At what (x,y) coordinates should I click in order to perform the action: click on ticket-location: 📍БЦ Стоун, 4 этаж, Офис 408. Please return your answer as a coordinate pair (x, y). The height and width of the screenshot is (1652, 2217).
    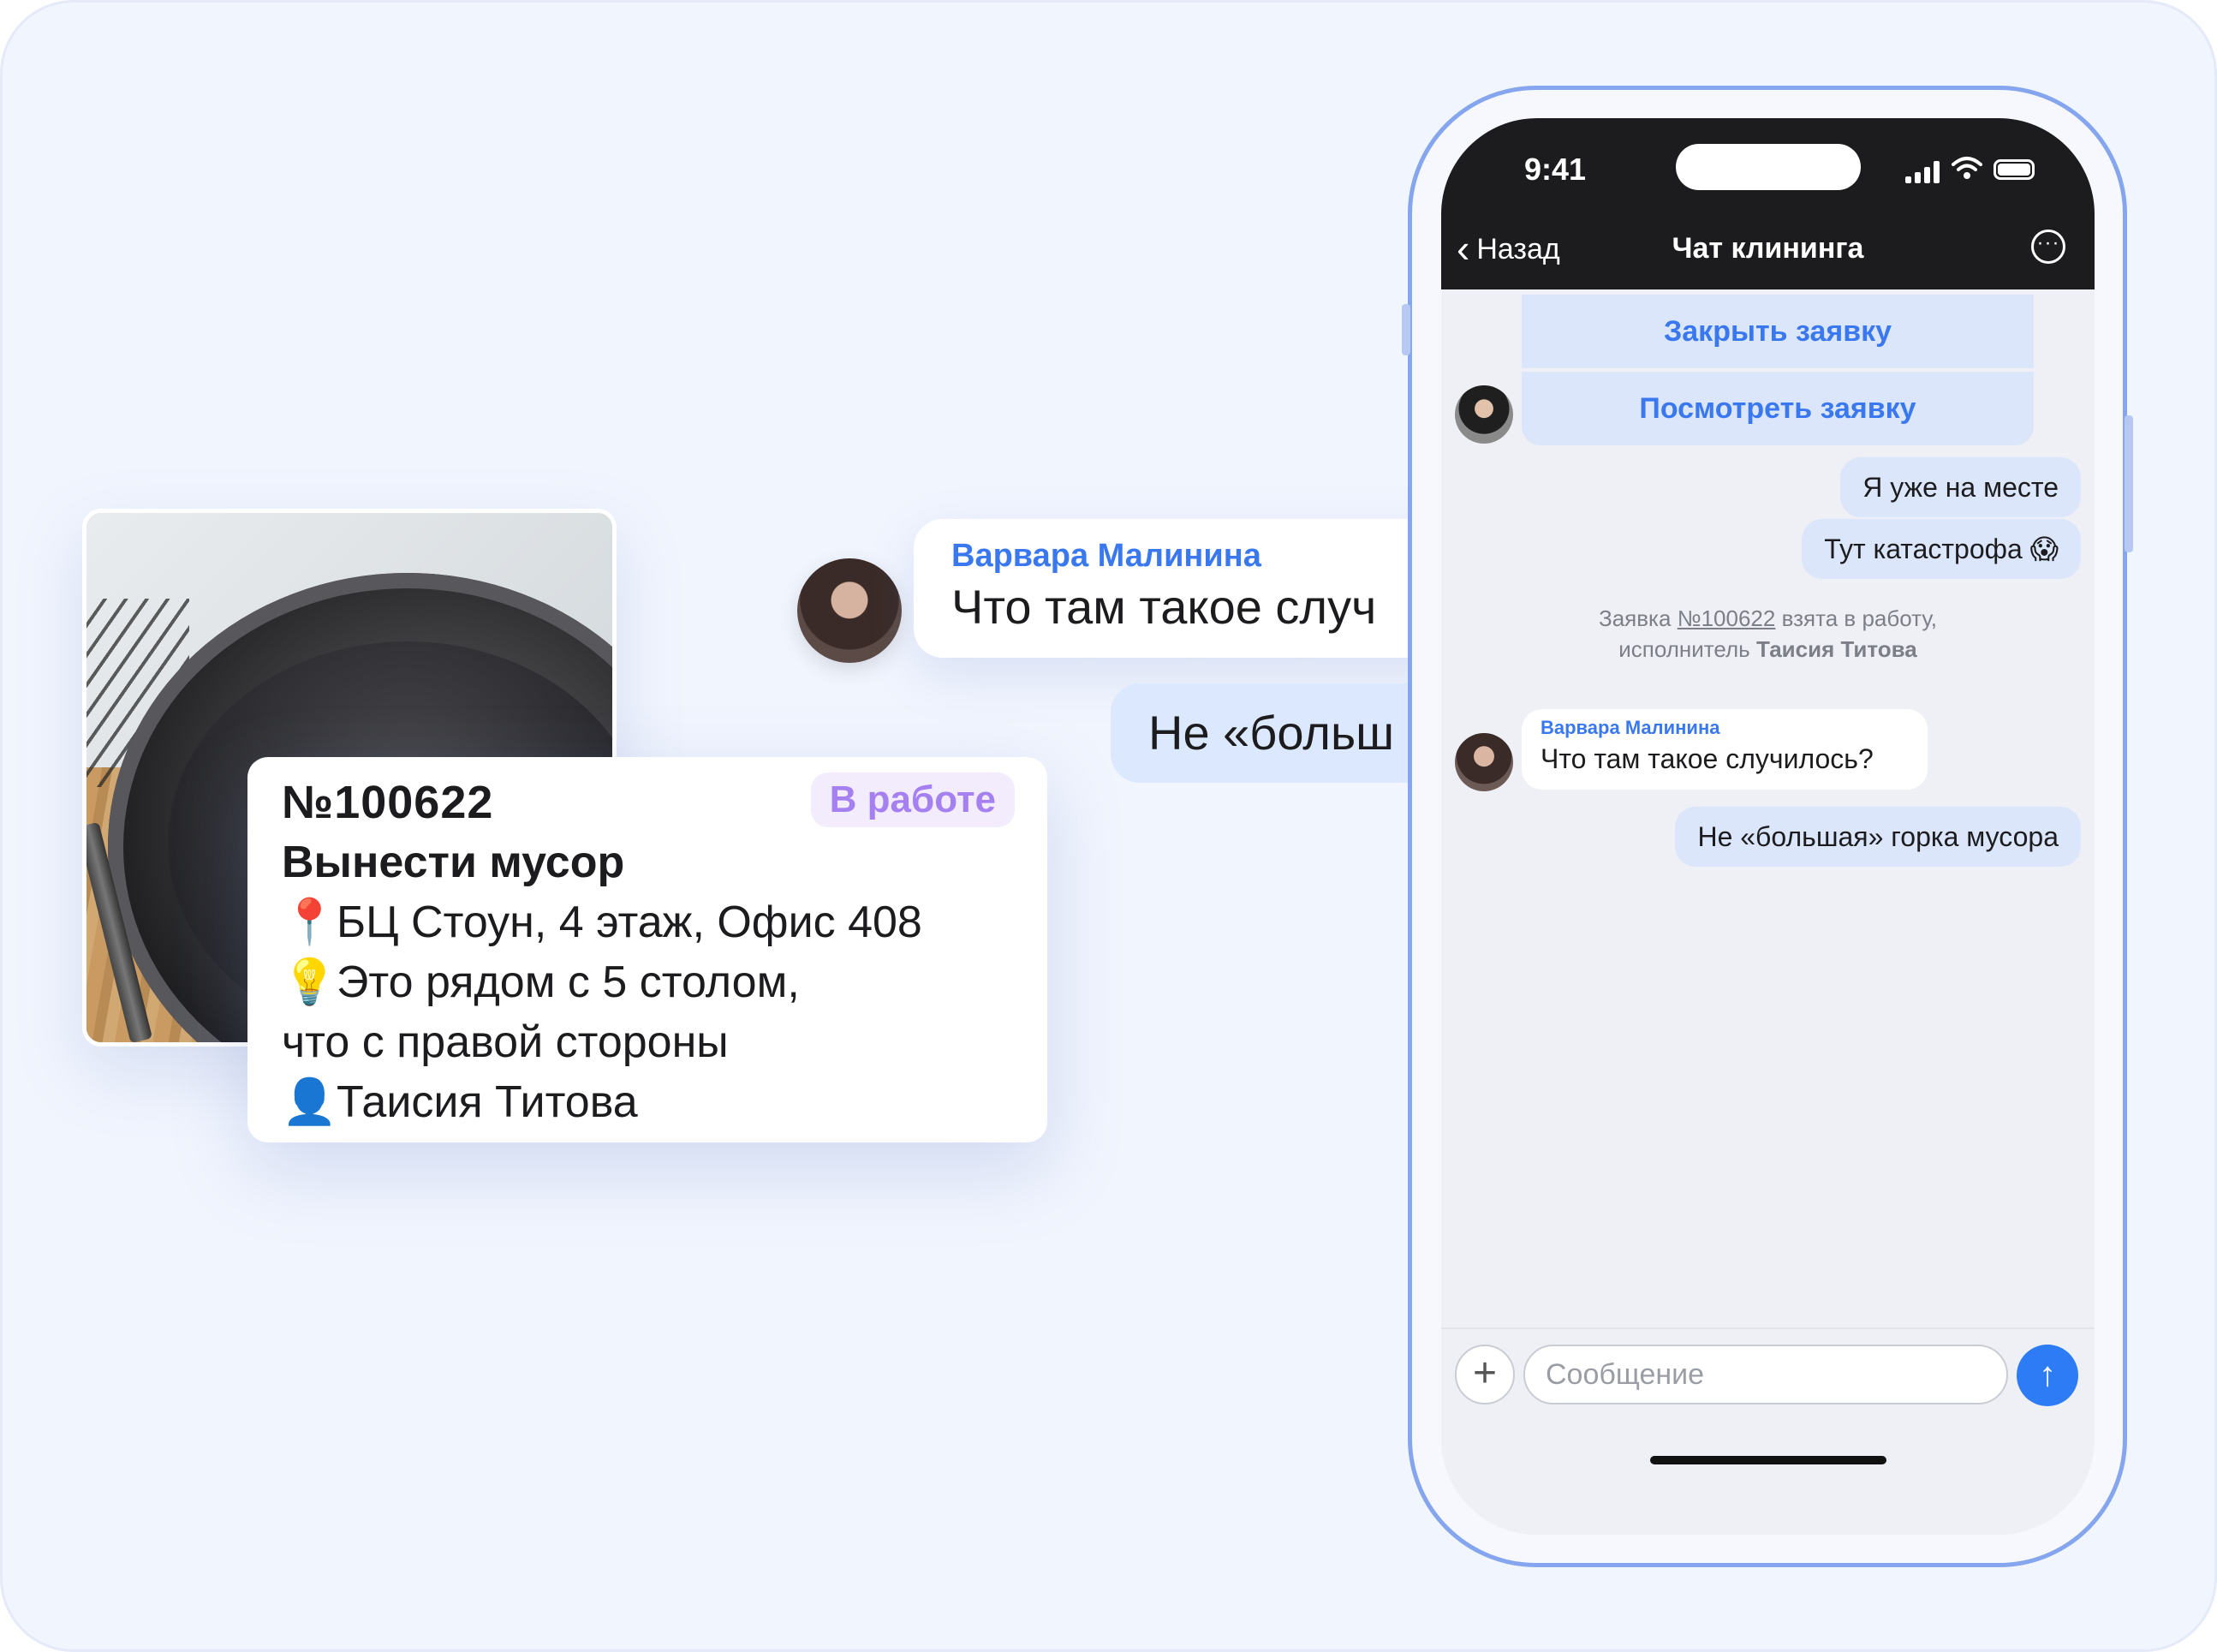
    Looking at the image, I should click on (647, 922).